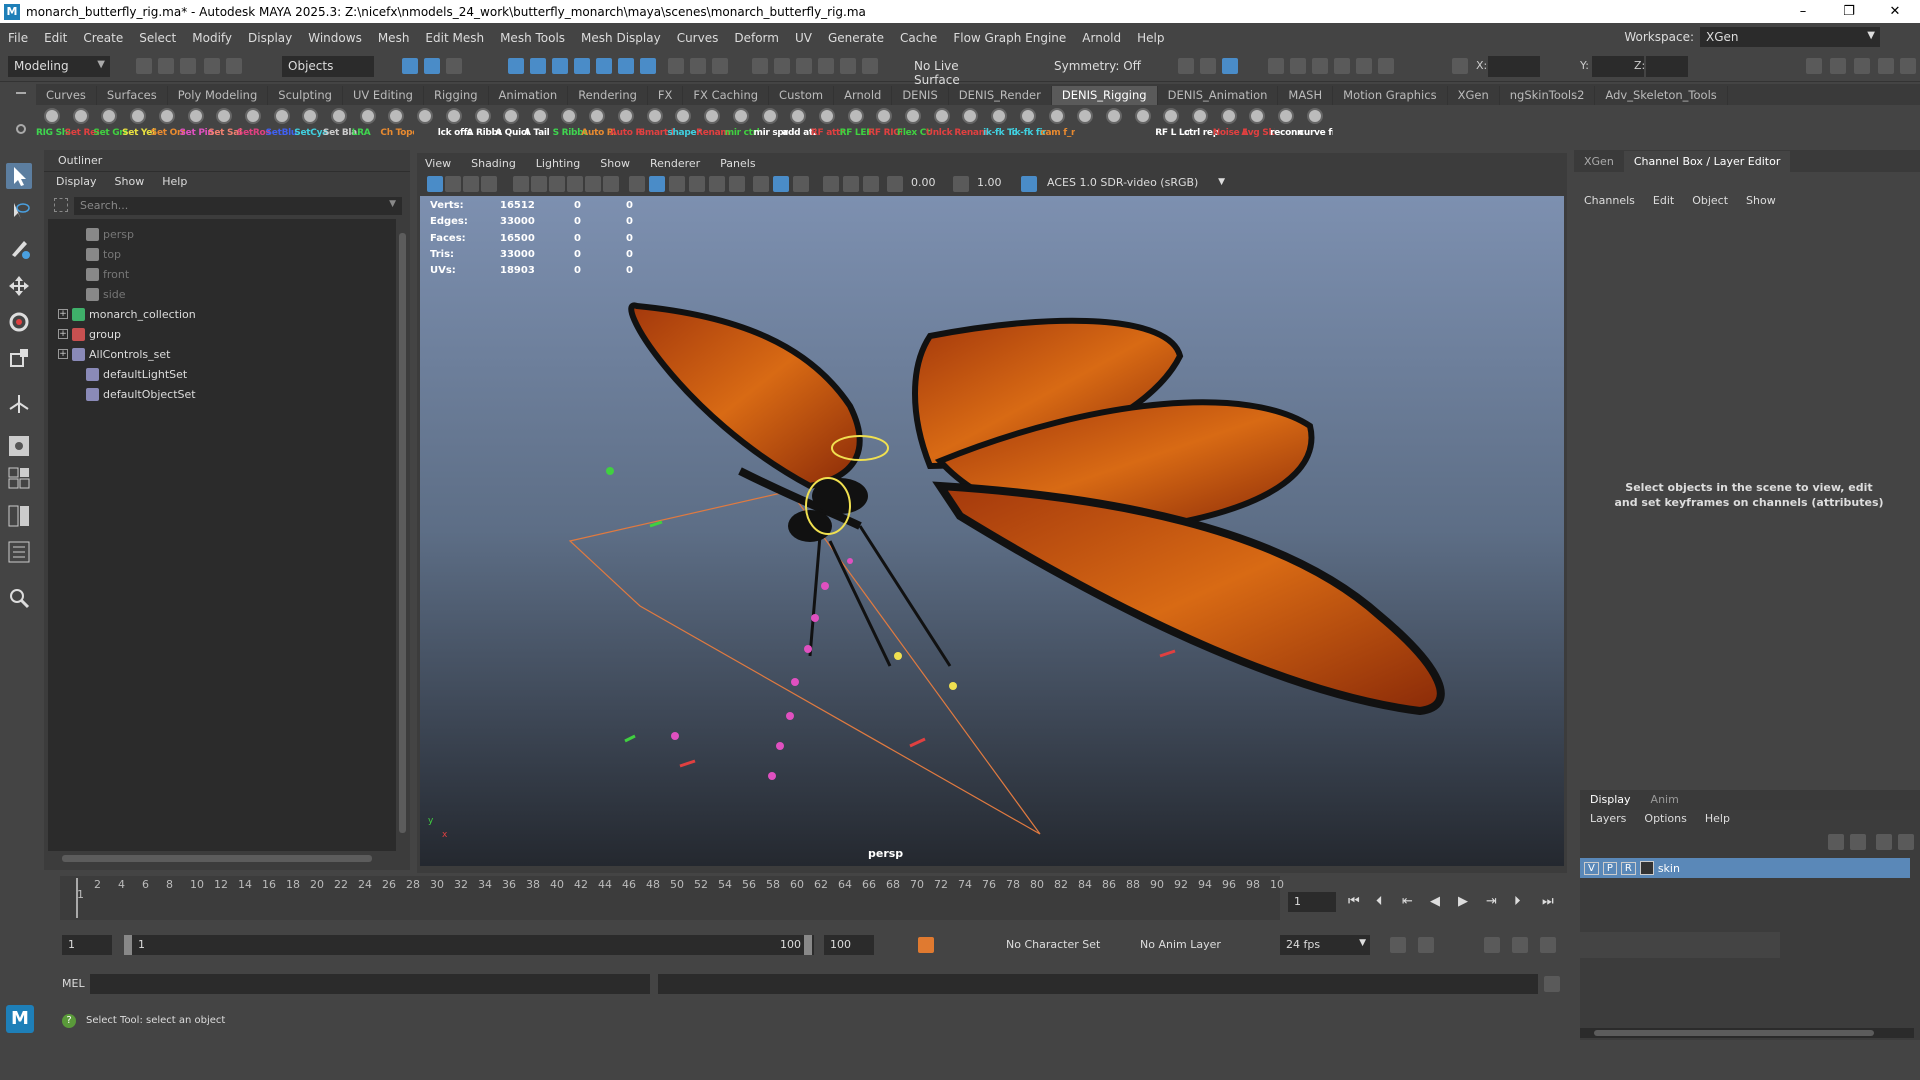  What do you see at coordinates (808, 945) in the screenshot?
I see `range-end-handle` at bounding box center [808, 945].